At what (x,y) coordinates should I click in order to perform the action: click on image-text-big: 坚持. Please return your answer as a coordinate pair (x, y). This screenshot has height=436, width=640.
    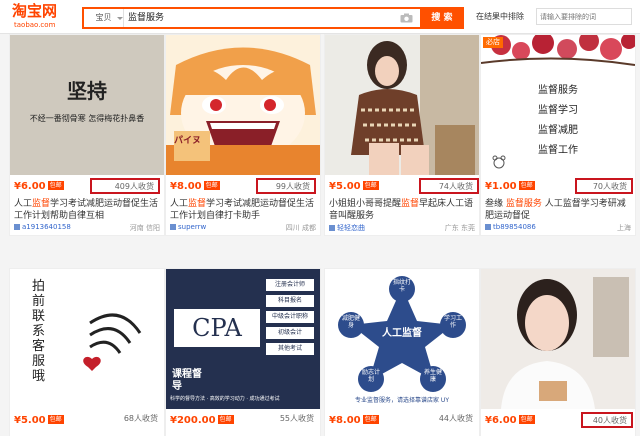
    Looking at the image, I should click on (87, 91).